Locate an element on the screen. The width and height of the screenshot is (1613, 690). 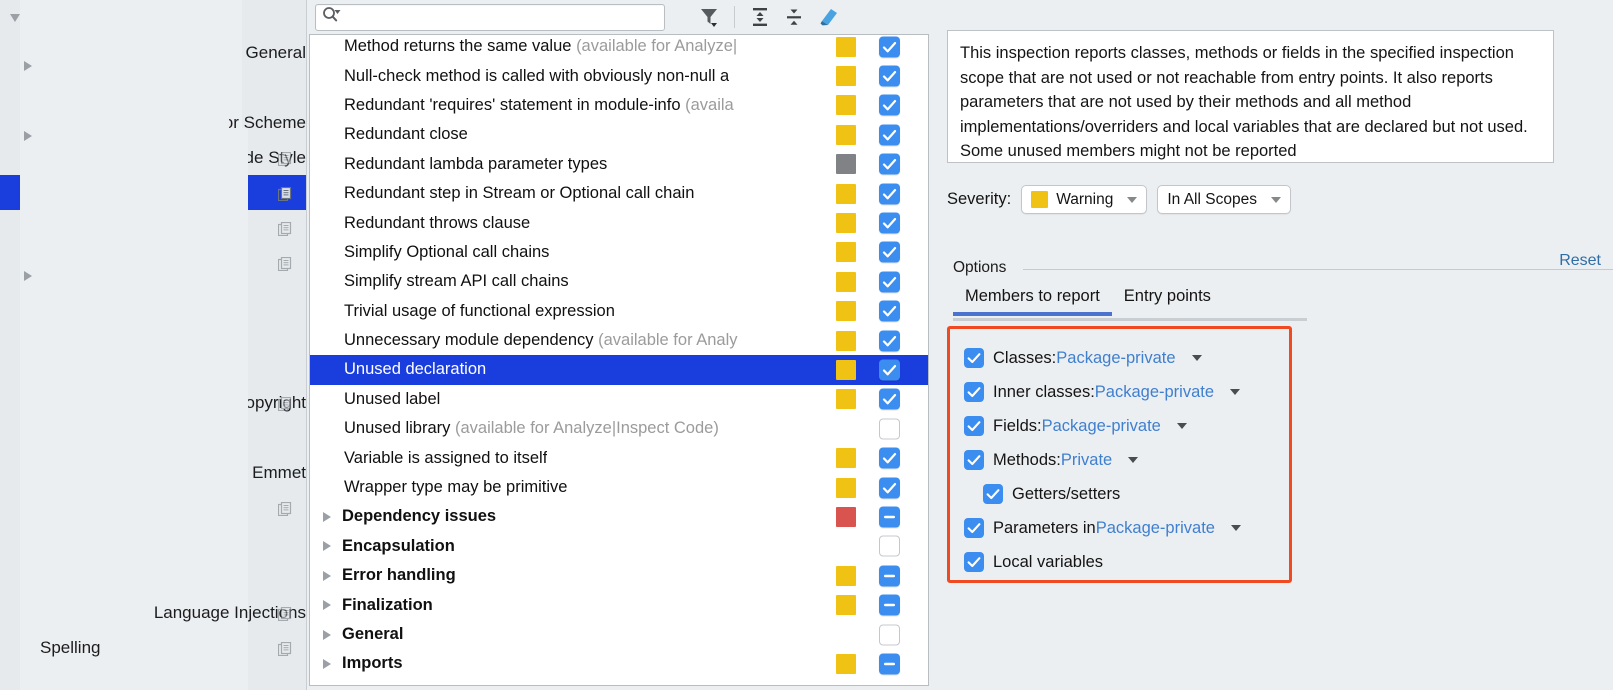
inspection-row: Unused declaration is located at coordinates (619, 370).